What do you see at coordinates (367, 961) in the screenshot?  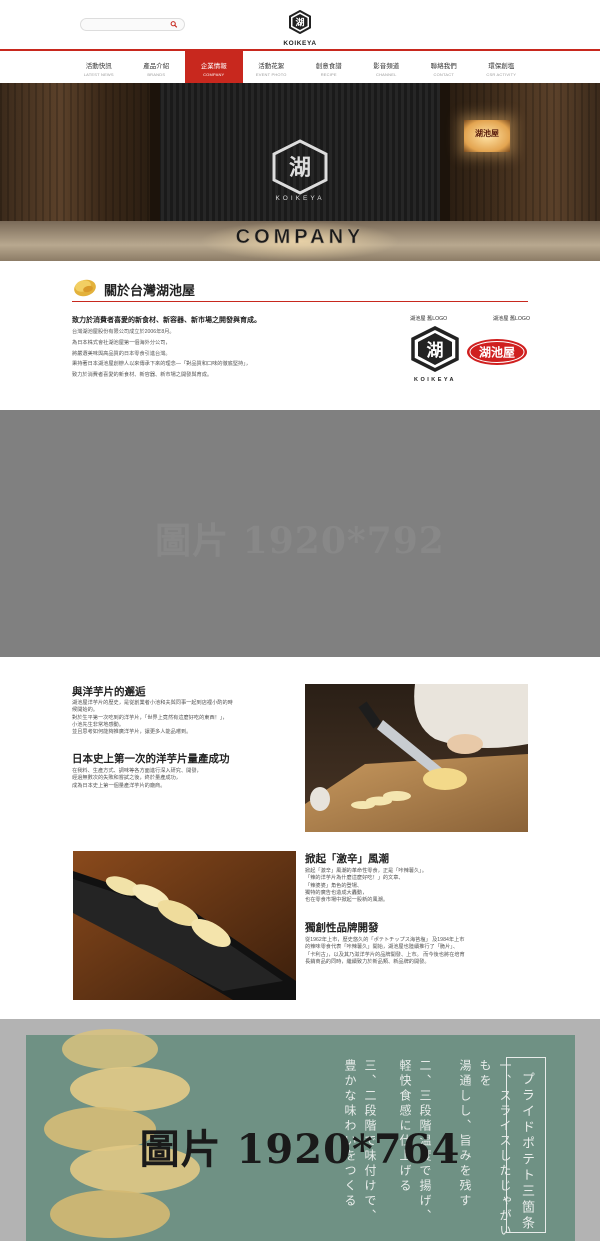 I see `paragraph-line: 長銷商品的同時，繼續致力於新品類、新品牌的開發。` at bounding box center [367, 961].